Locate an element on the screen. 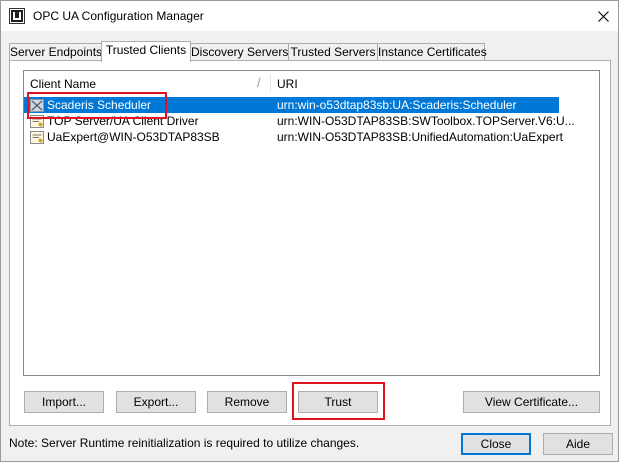  client-name-cell: UaExpert@WIN-O53DTAP83SB is located at coordinates (125, 137).